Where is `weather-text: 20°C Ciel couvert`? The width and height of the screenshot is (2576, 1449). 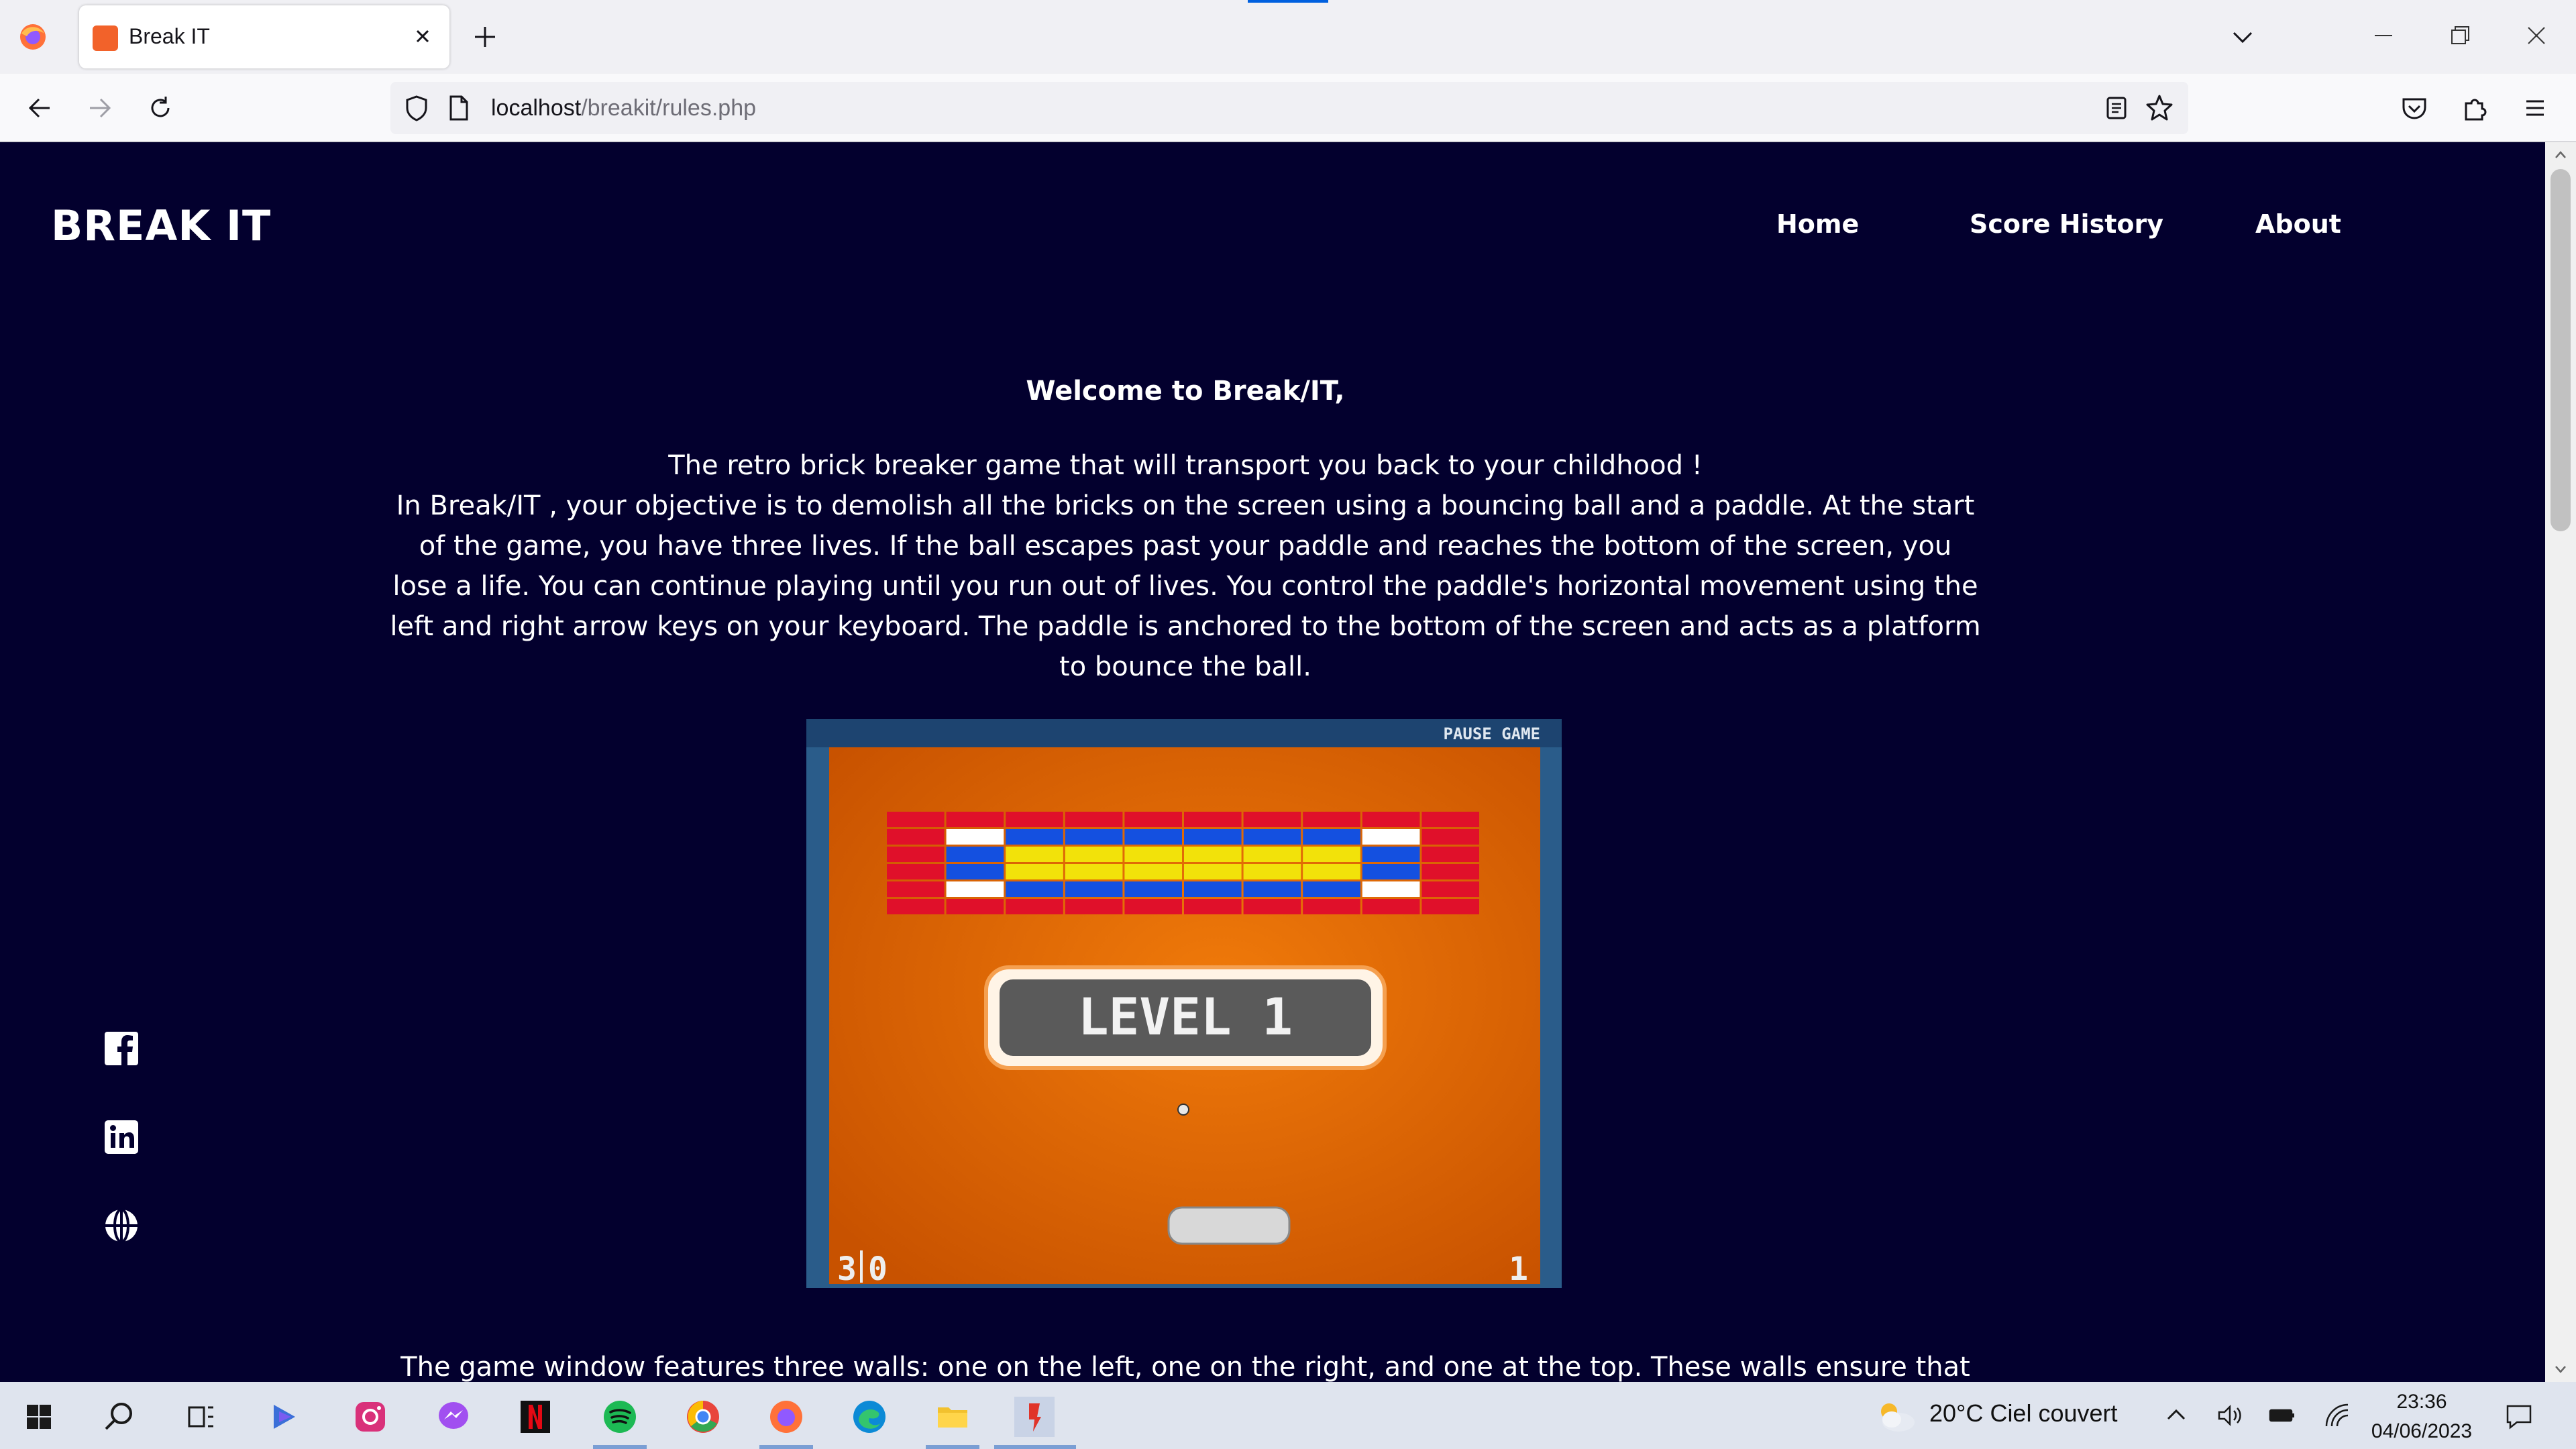
weather-text: 20°C Ciel couvert is located at coordinates (2023, 1413).